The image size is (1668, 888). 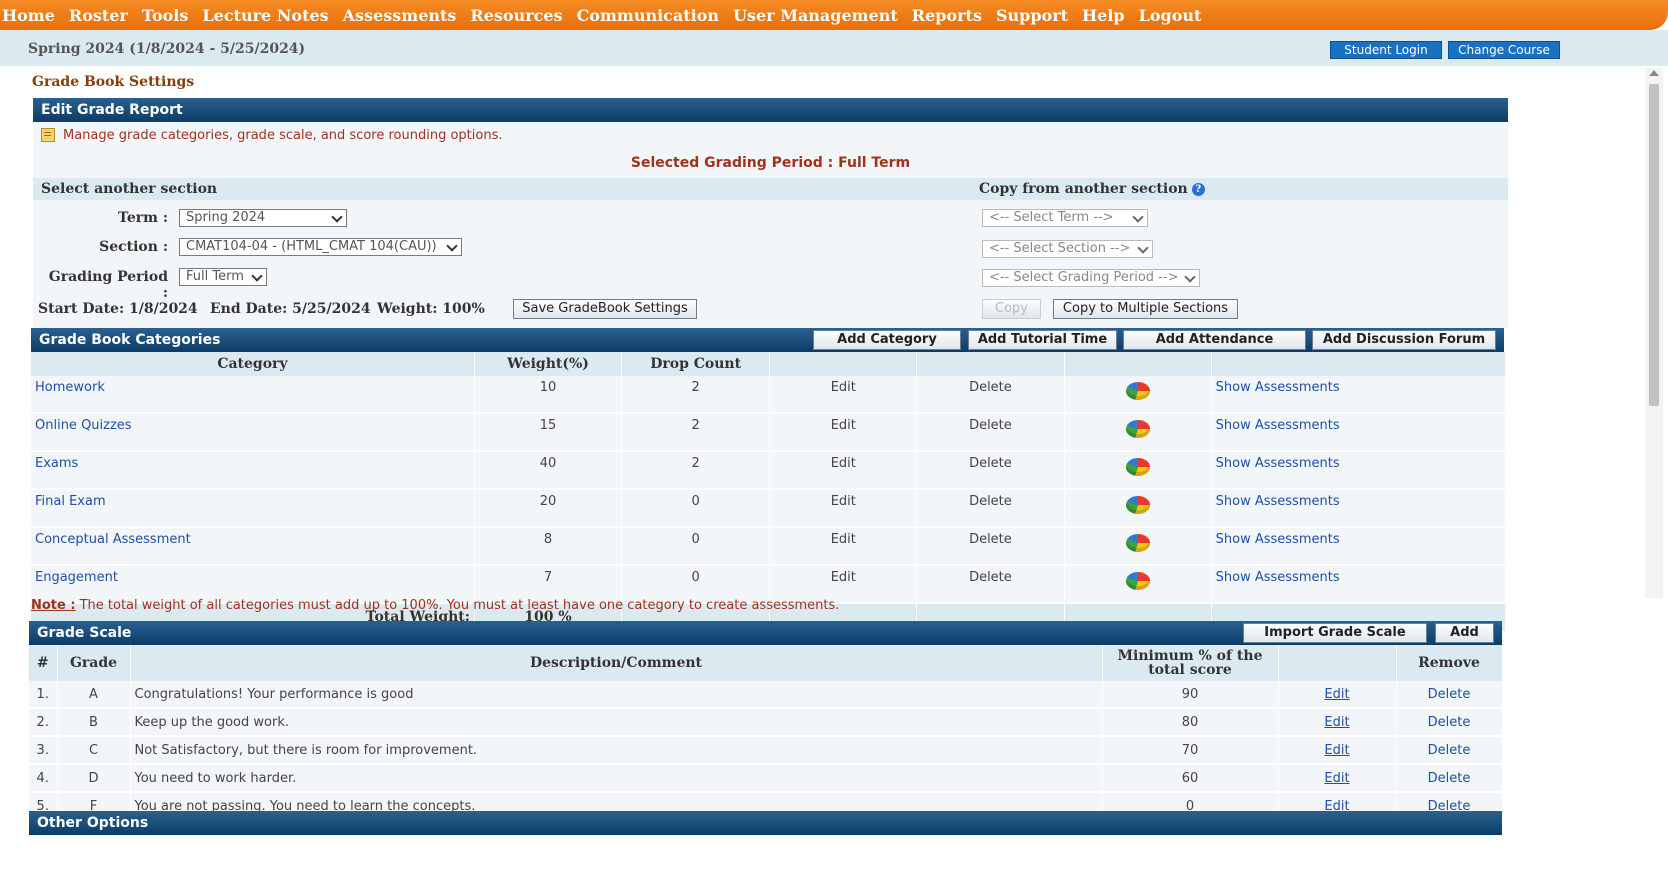 I want to click on nav-assessments: Assessments, so click(x=400, y=15).